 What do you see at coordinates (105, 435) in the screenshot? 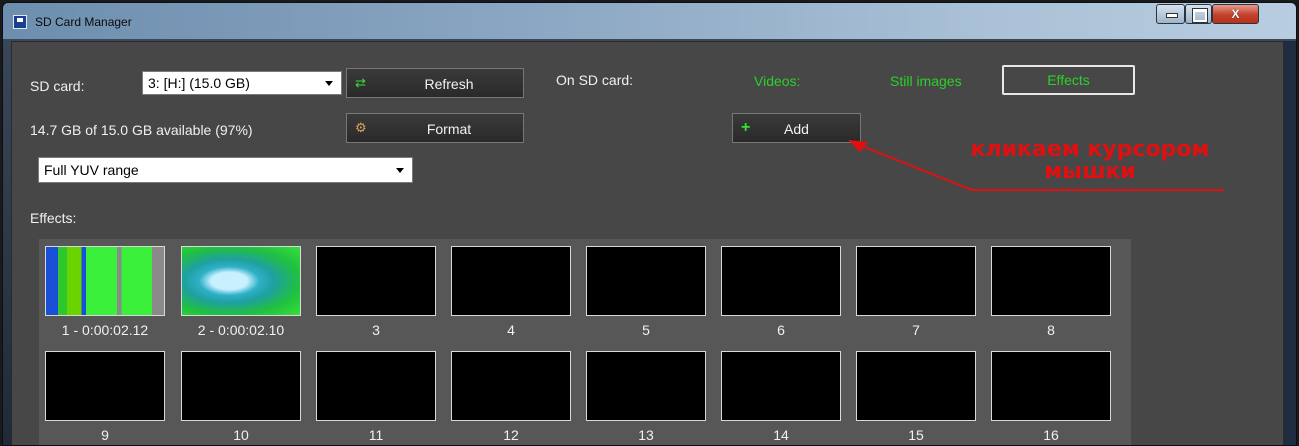
I see `effect-slot-label: 9` at bounding box center [105, 435].